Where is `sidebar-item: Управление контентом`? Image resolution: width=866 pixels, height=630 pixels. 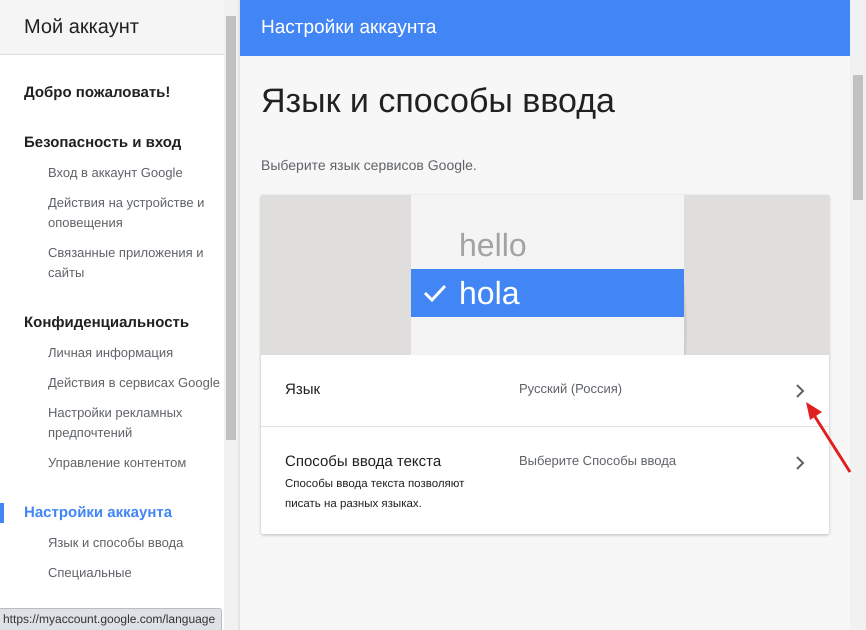
sidebar-item: Управление контентом is located at coordinates (134, 463).